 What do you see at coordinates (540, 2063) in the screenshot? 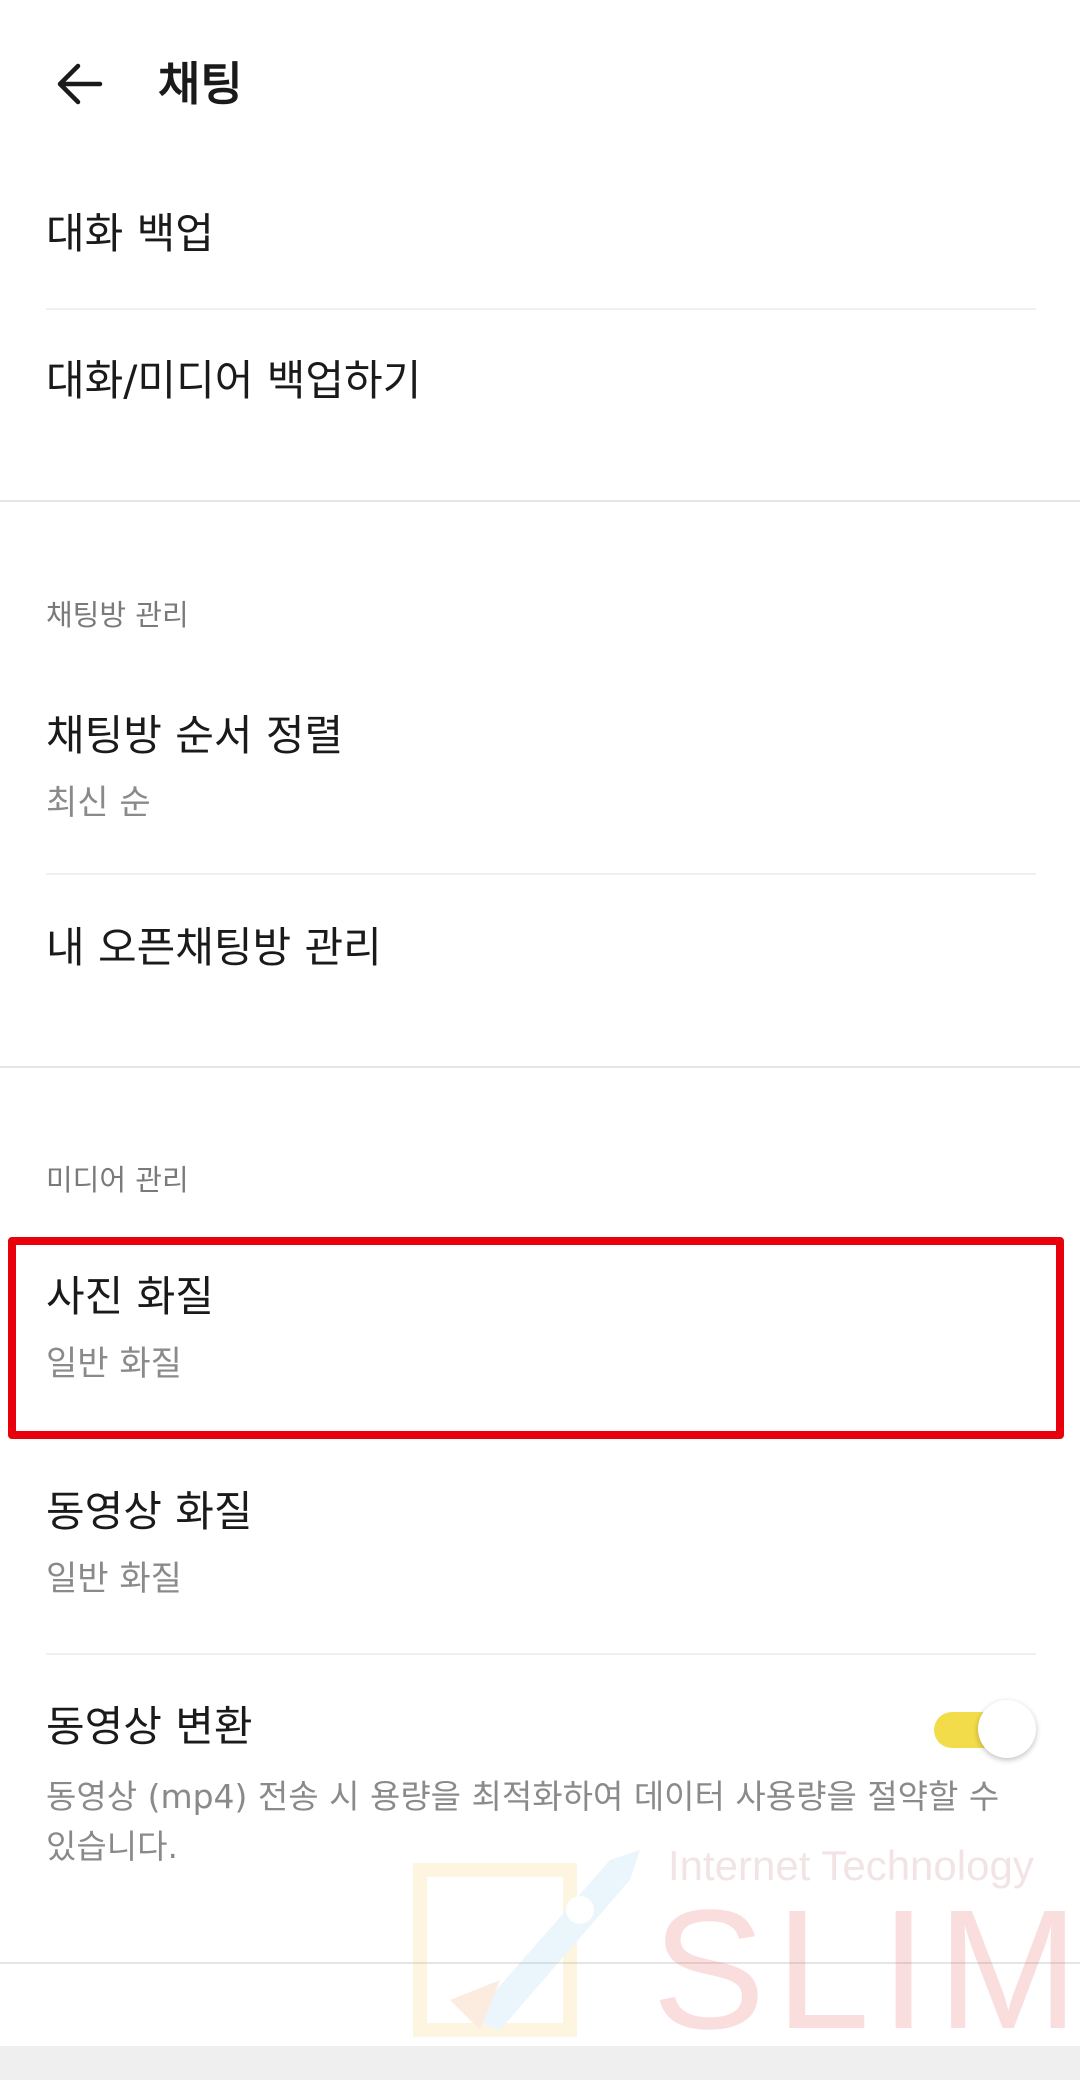
I see `bottom-bar` at bounding box center [540, 2063].